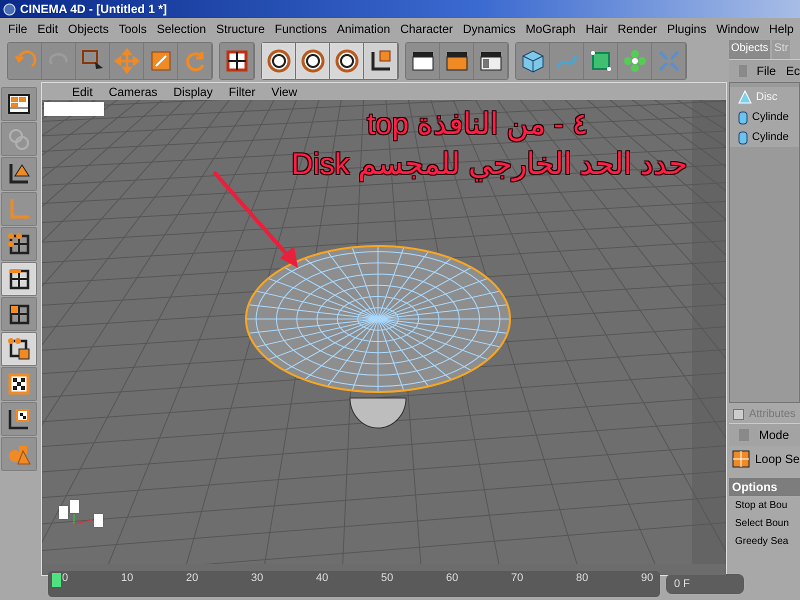  What do you see at coordinates (93, 9) in the screenshot?
I see `window-title: CINEMA 4D - [Untitled 1 *]` at bounding box center [93, 9].